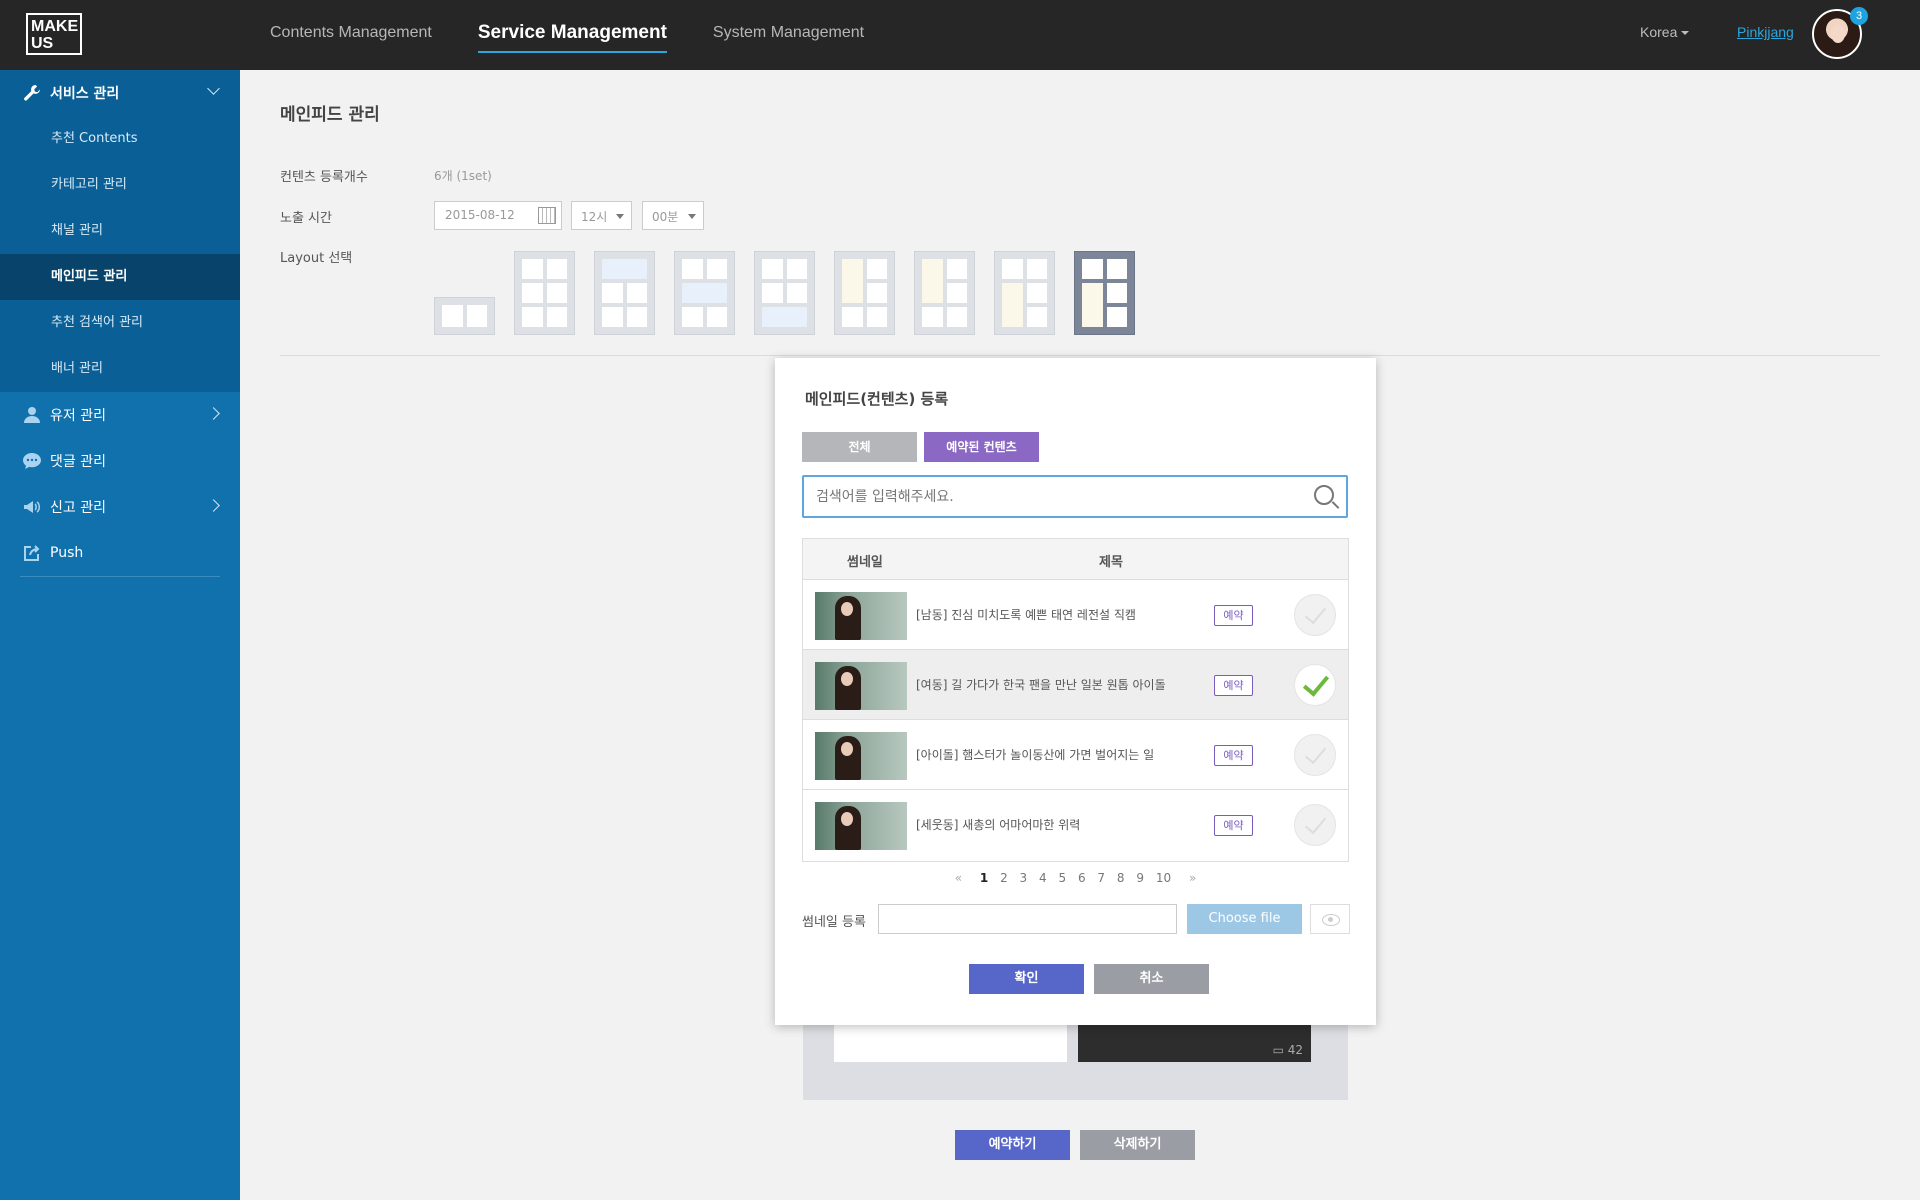  Describe the element at coordinates (1192, 878) in the screenshot. I see `next-page-icon: »` at that location.